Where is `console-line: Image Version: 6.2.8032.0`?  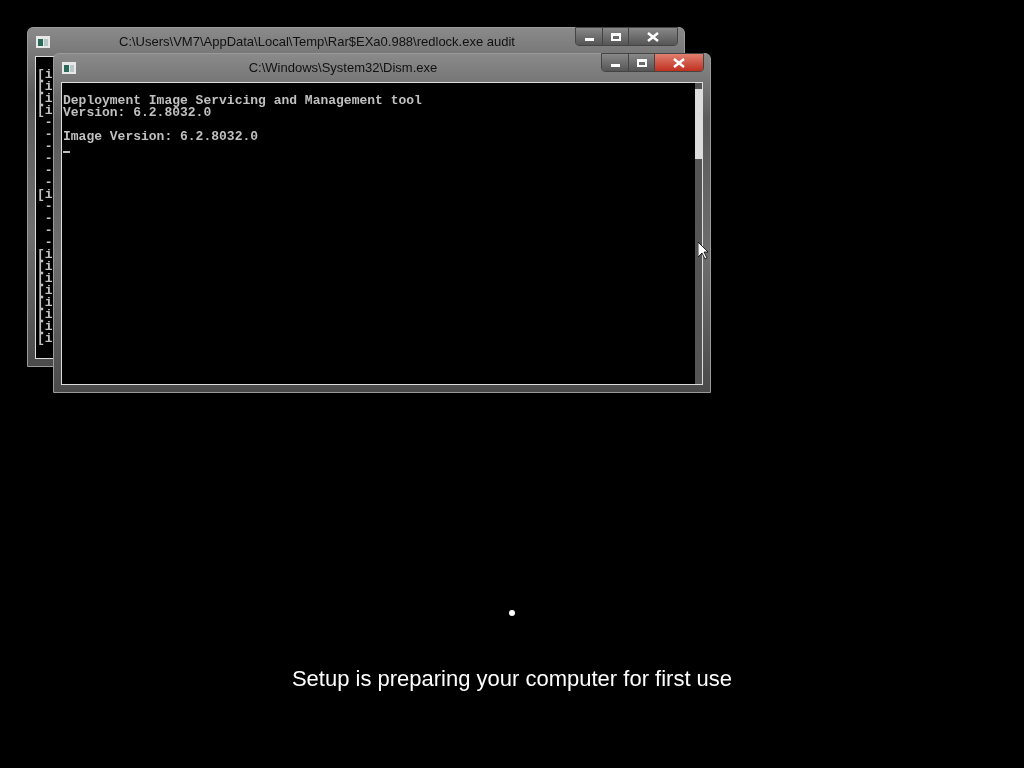
console-line: Image Version: 6.2.8032.0 is located at coordinates (161, 137).